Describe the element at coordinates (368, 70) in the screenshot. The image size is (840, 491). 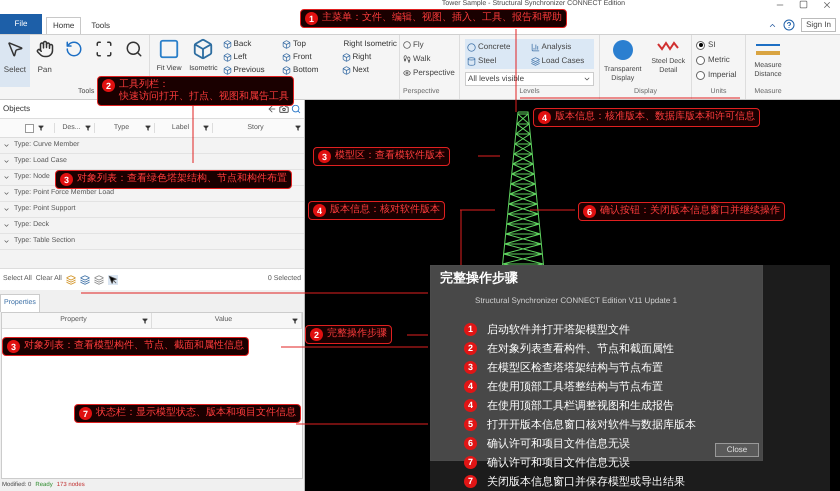
I see `view-button: Next` at that location.